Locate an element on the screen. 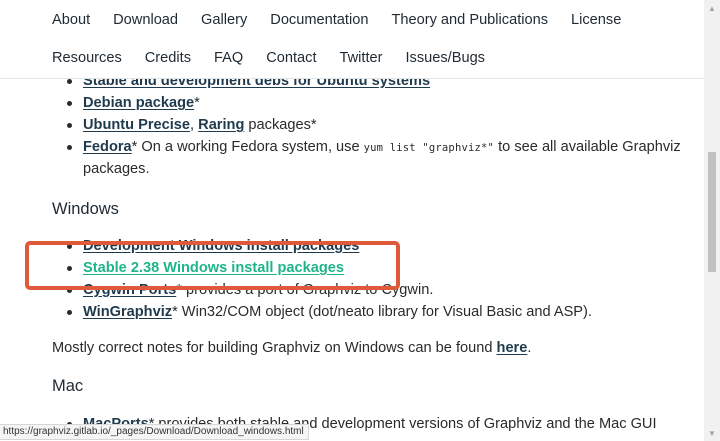 This screenshot has width=720, height=441. list-item: Debian package* is located at coordinates (133, 103).